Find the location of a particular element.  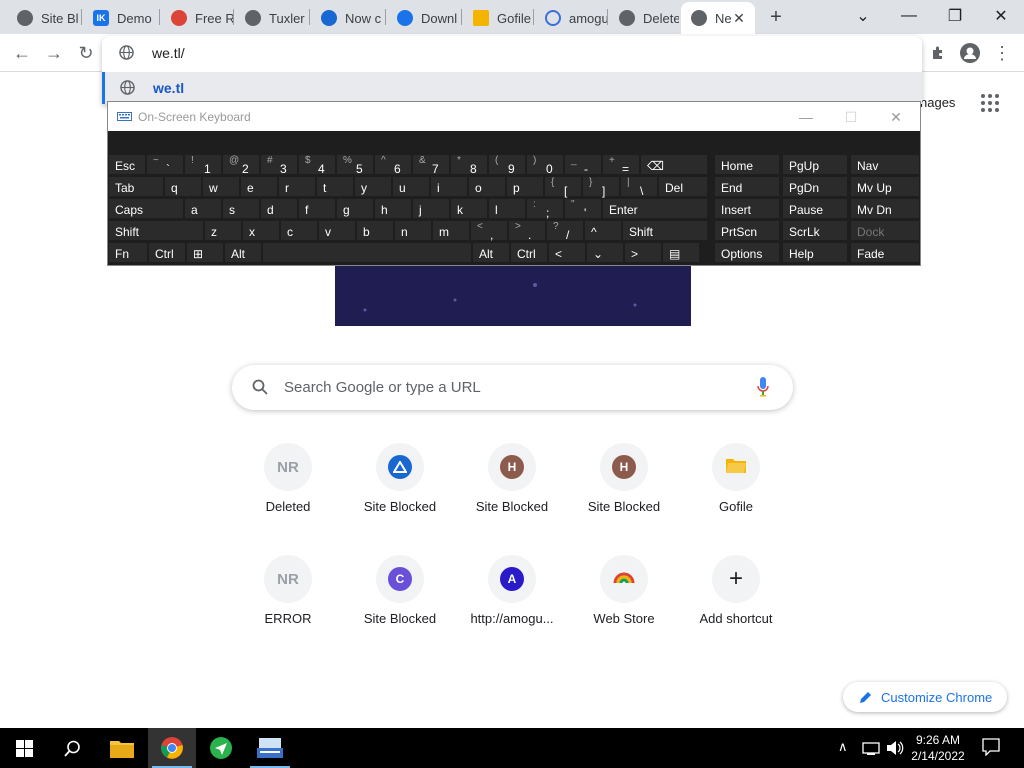

osk-key: d is located at coordinates (279, 208).